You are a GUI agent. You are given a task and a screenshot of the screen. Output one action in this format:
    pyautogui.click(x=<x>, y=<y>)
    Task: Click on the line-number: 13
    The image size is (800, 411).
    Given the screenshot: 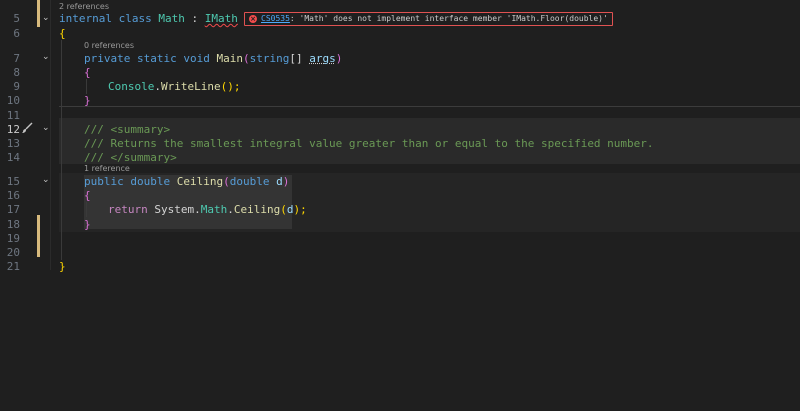 What is the action you would take?
    pyautogui.click(x=13, y=143)
    